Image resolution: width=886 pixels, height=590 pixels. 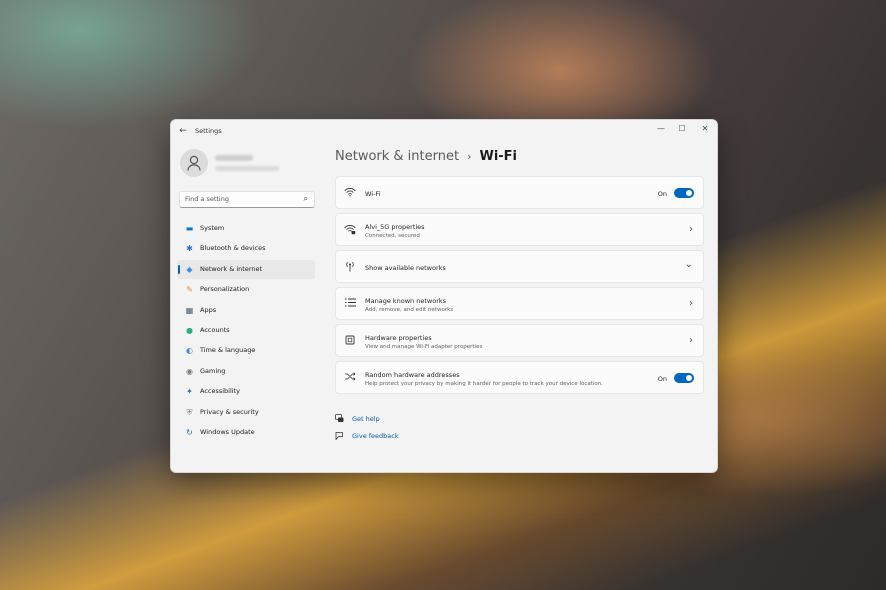 I want to click on sidebar-item-label: Accessibility, so click(x=220, y=391).